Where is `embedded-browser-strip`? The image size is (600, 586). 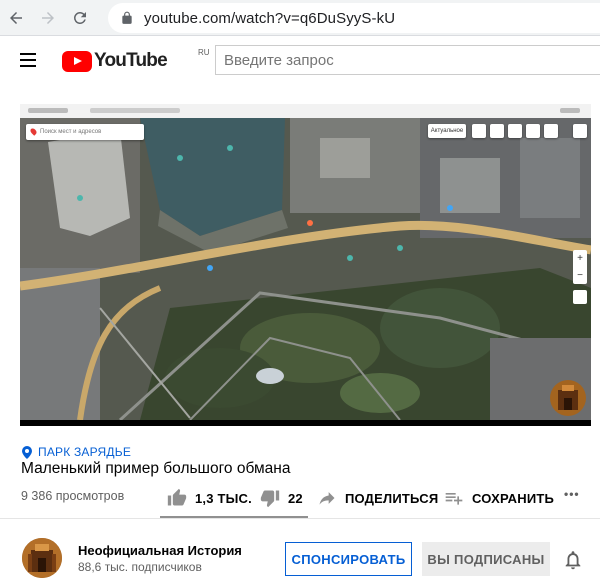
embedded-browser-strip is located at coordinates (305, 111).